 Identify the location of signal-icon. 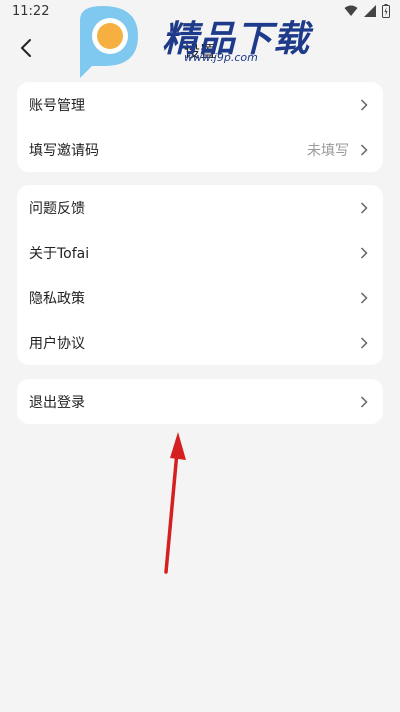
(370, 11).